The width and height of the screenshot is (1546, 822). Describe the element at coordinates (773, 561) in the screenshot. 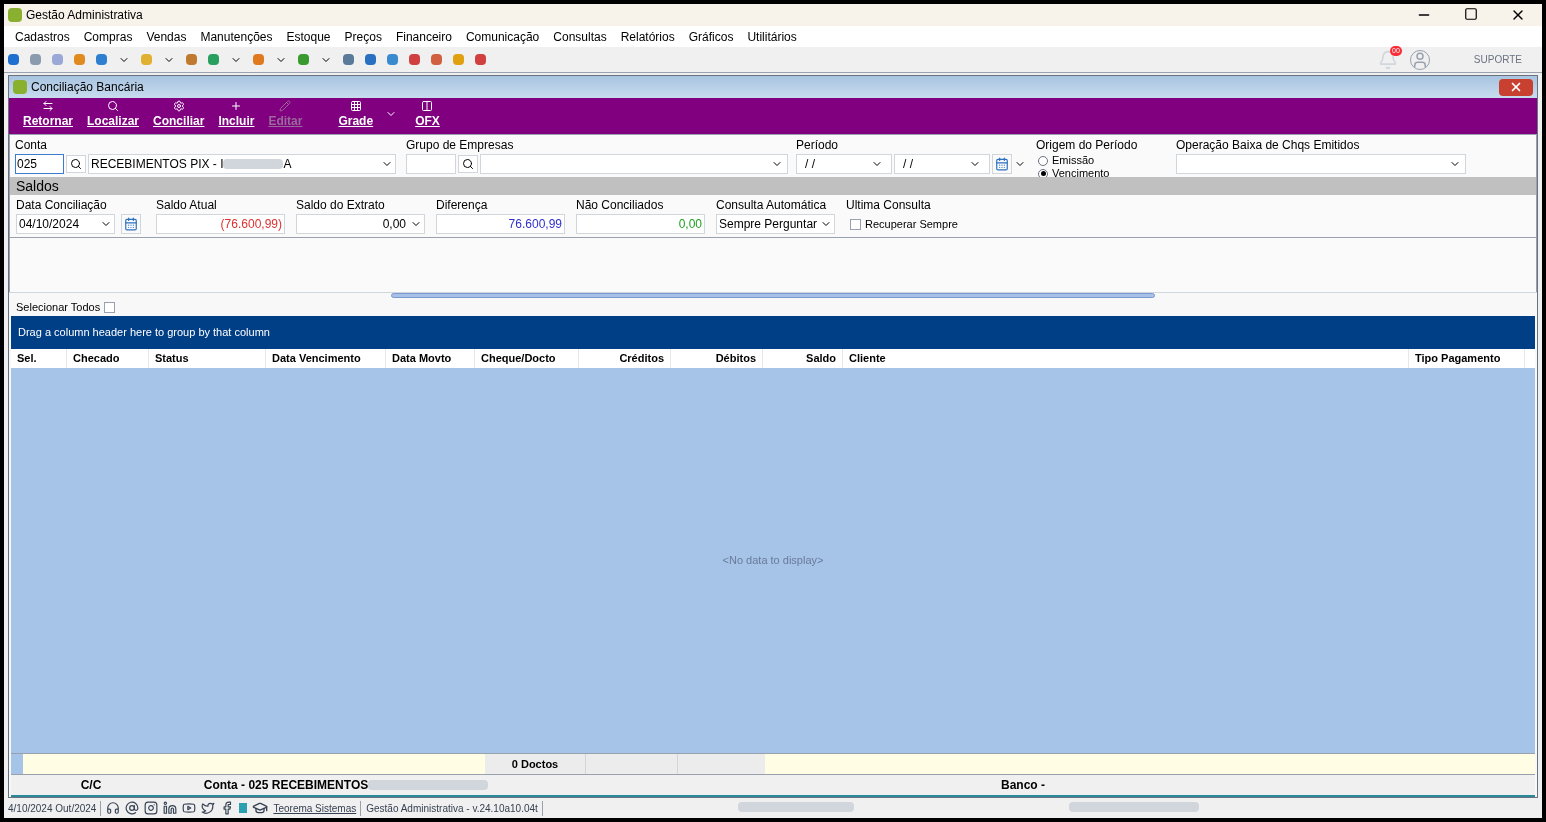

I see `empty-grid-message: <No data to display>` at that location.